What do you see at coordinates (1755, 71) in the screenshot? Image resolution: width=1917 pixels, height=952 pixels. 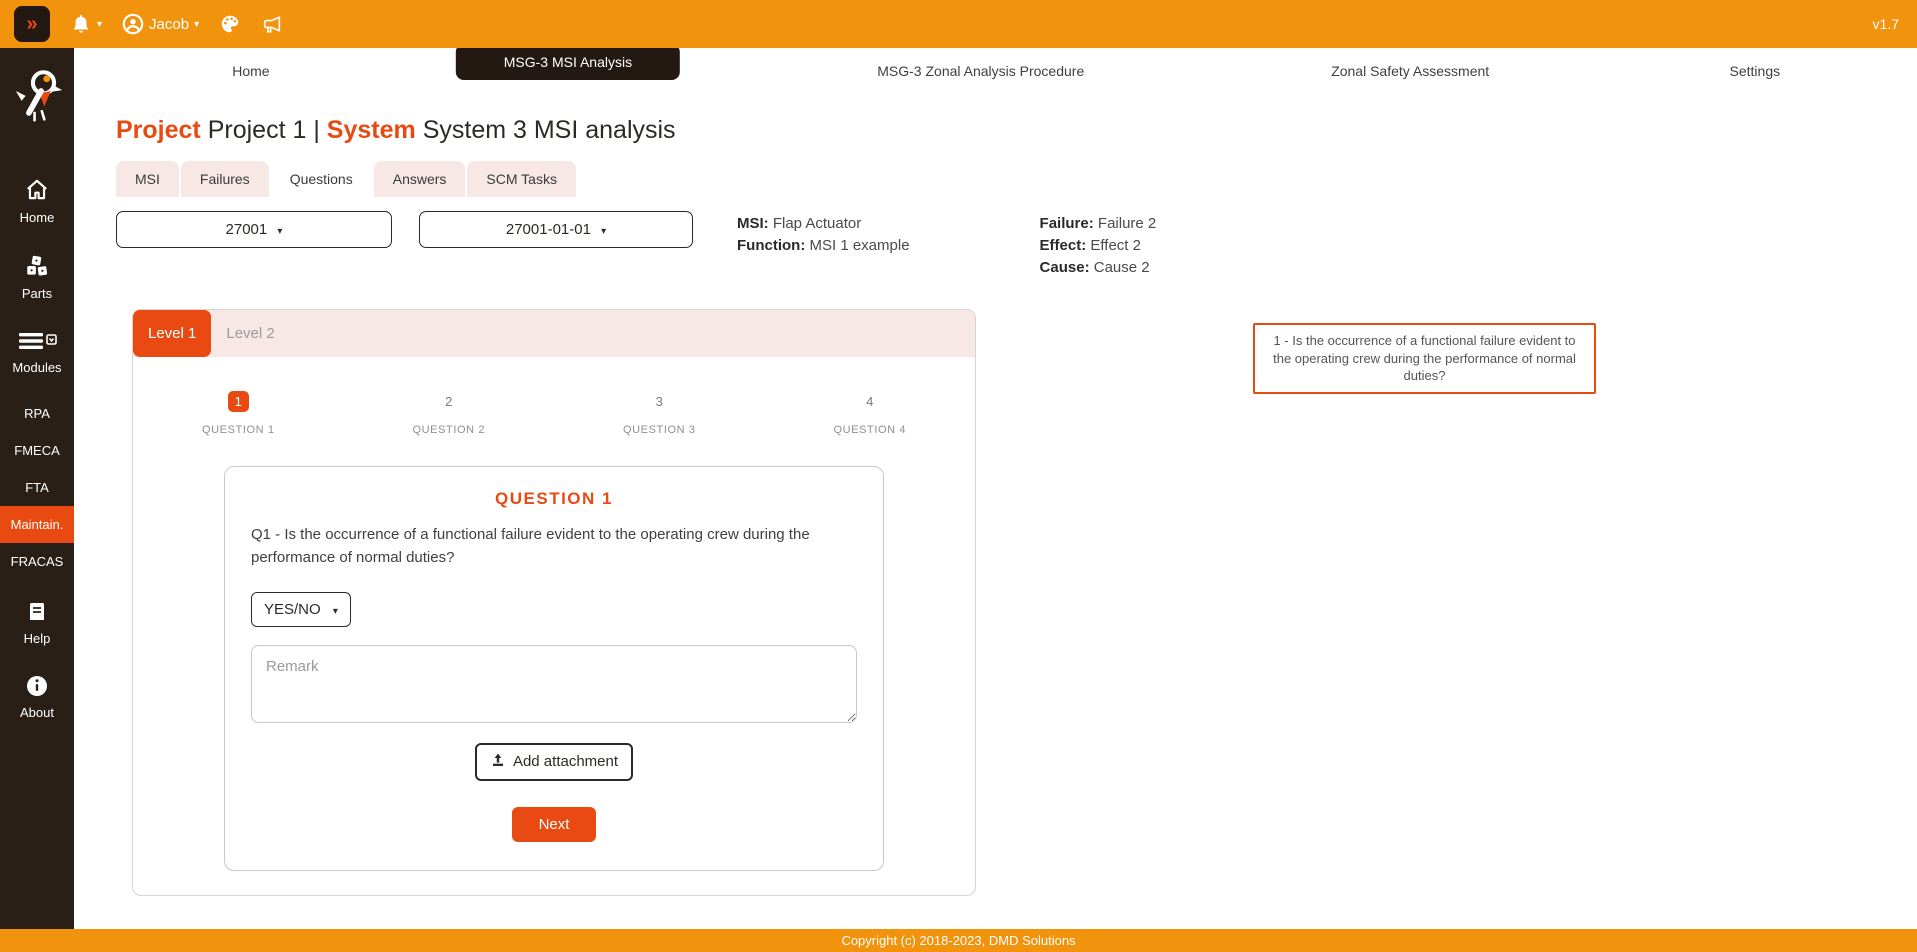 I see `nav-item-settings: Settings` at bounding box center [1755, 71].